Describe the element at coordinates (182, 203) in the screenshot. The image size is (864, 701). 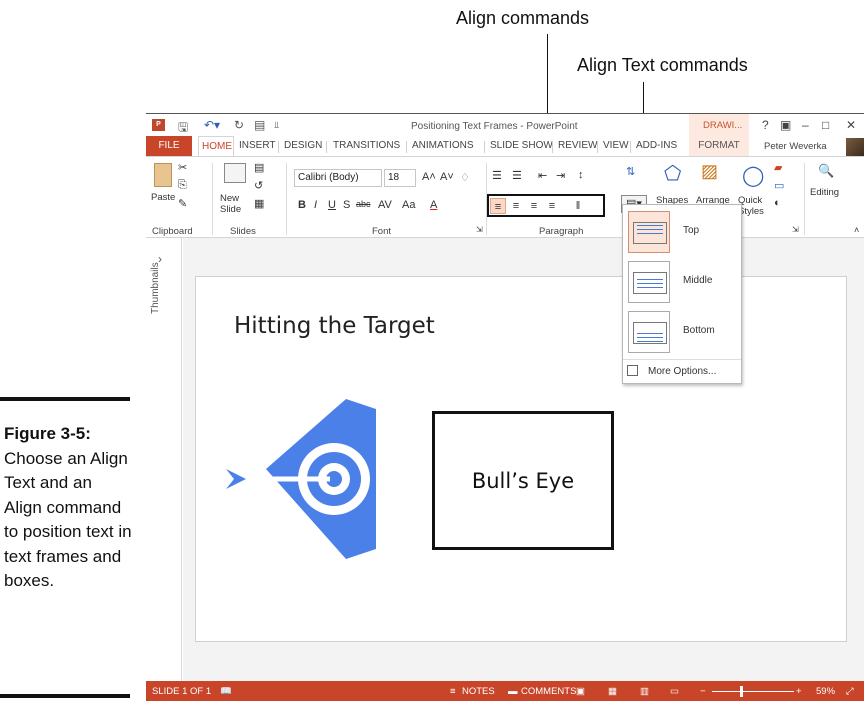
I see `format-painter-icon: ✎` at that location.